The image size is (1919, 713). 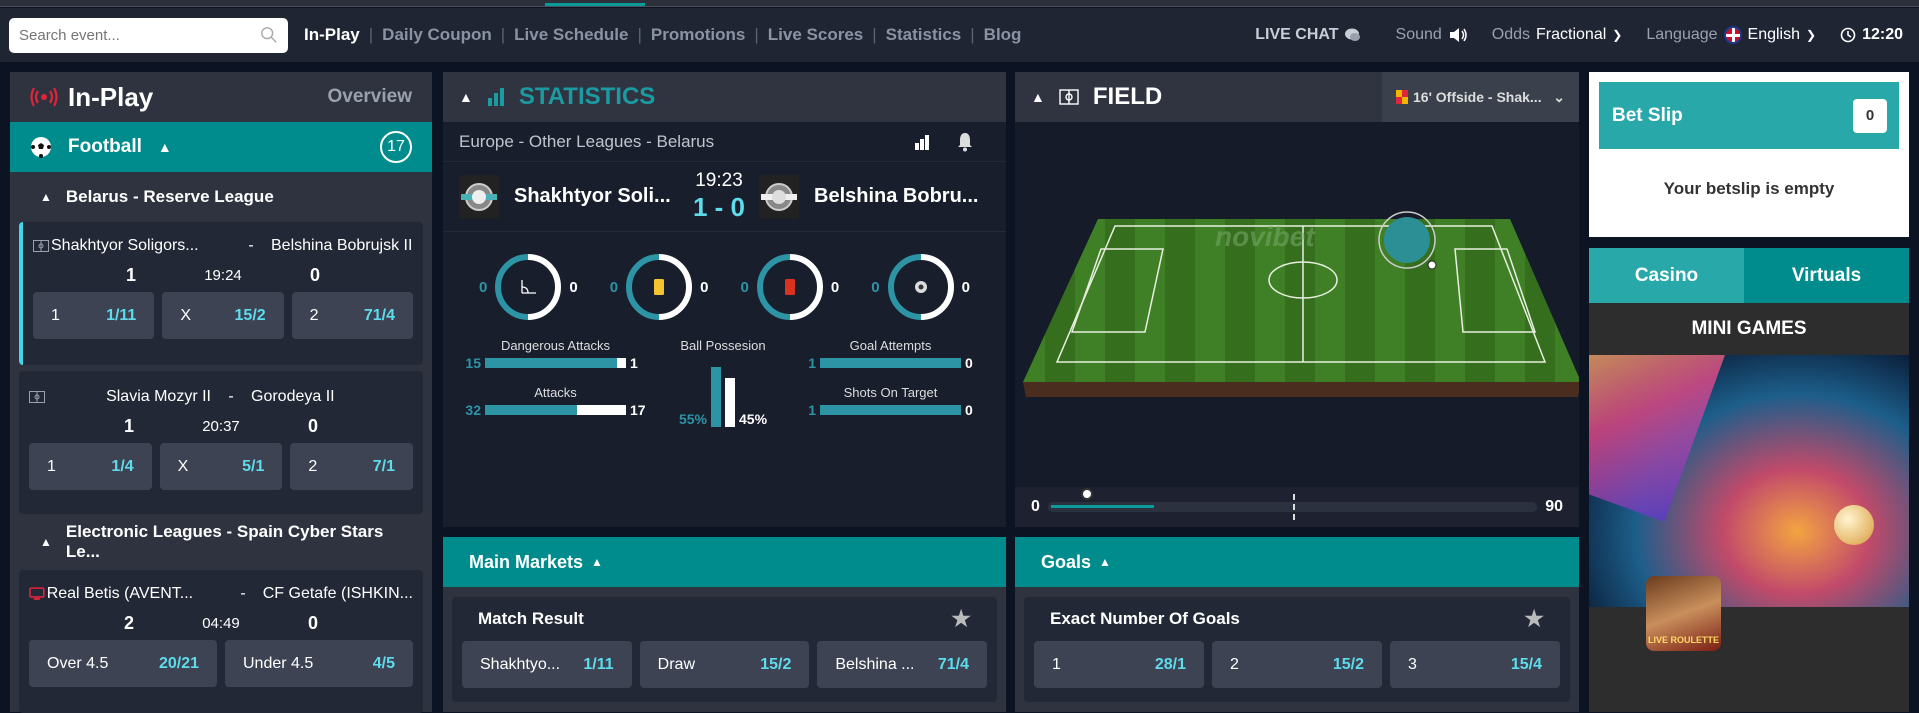 What do you see at coordinates (730, 402) in the screenshot?
I see `possession-away-bar` at bounding box center [730, 402].